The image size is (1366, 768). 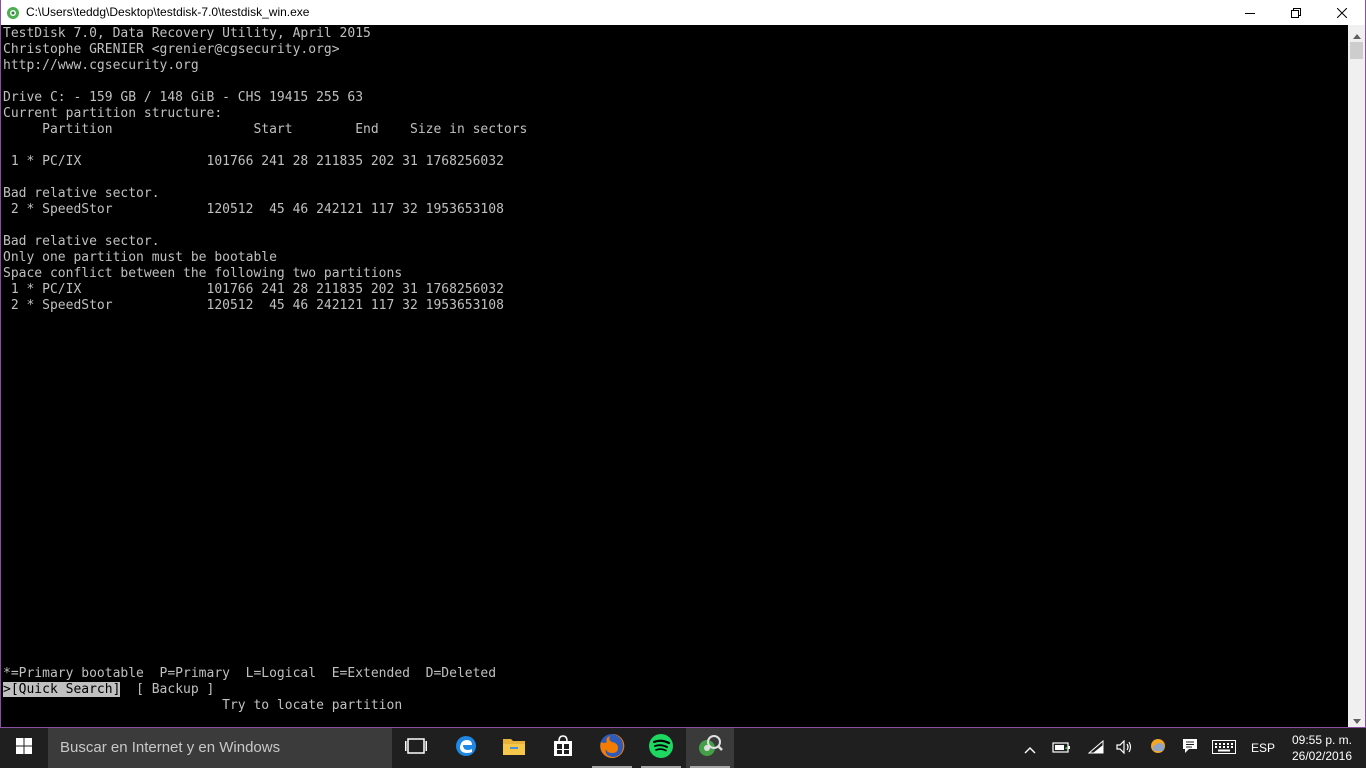 What do you see at coordinates (1322, 756) in the screenshot?
I see `clock-date: 26/02/2016` at bounding box center [1322, 756].